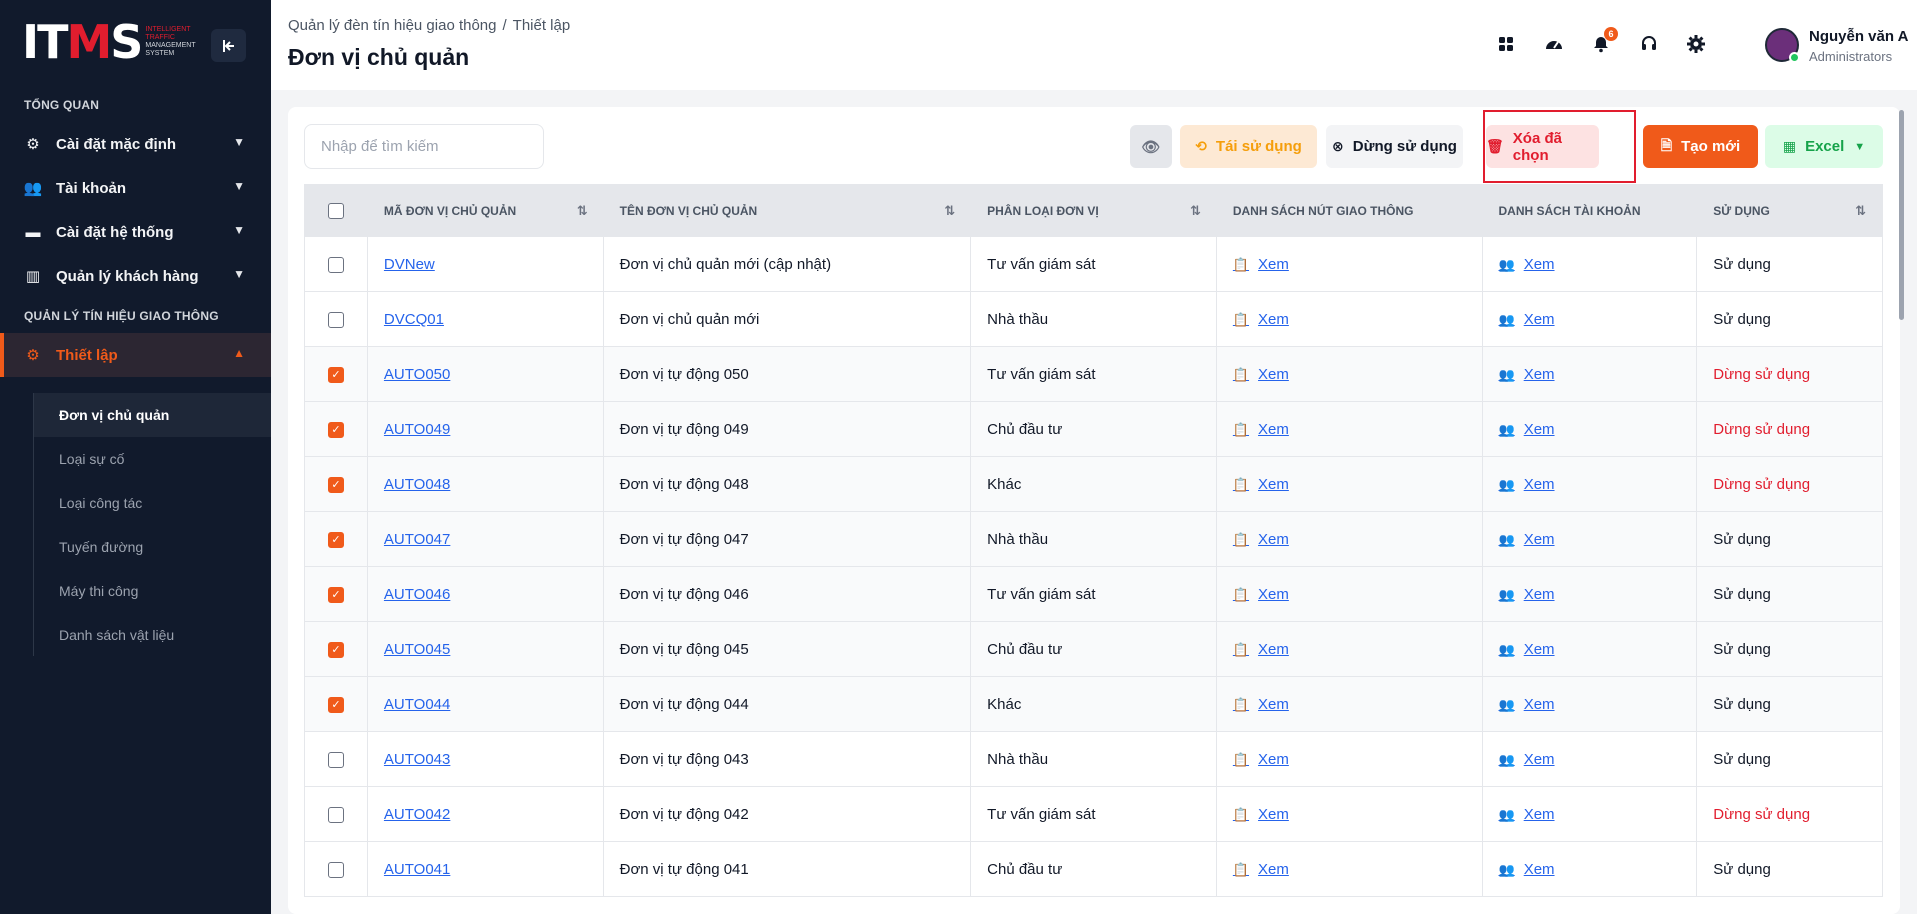 The image size is (1917, 914). Describe the element at coordinates (424, 146) in the screenshot. I see `search-input` at that location.